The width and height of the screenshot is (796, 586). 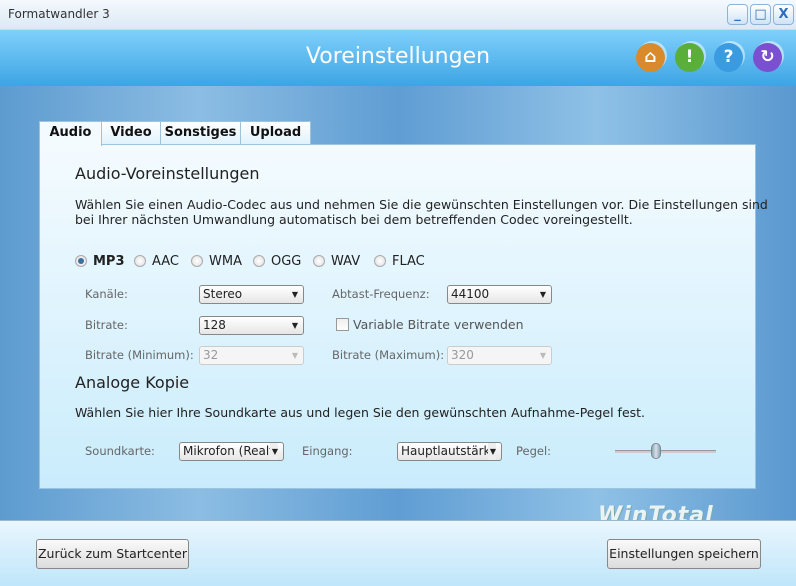 I want to click on help-icon: ?, so click(x=728, y=57).